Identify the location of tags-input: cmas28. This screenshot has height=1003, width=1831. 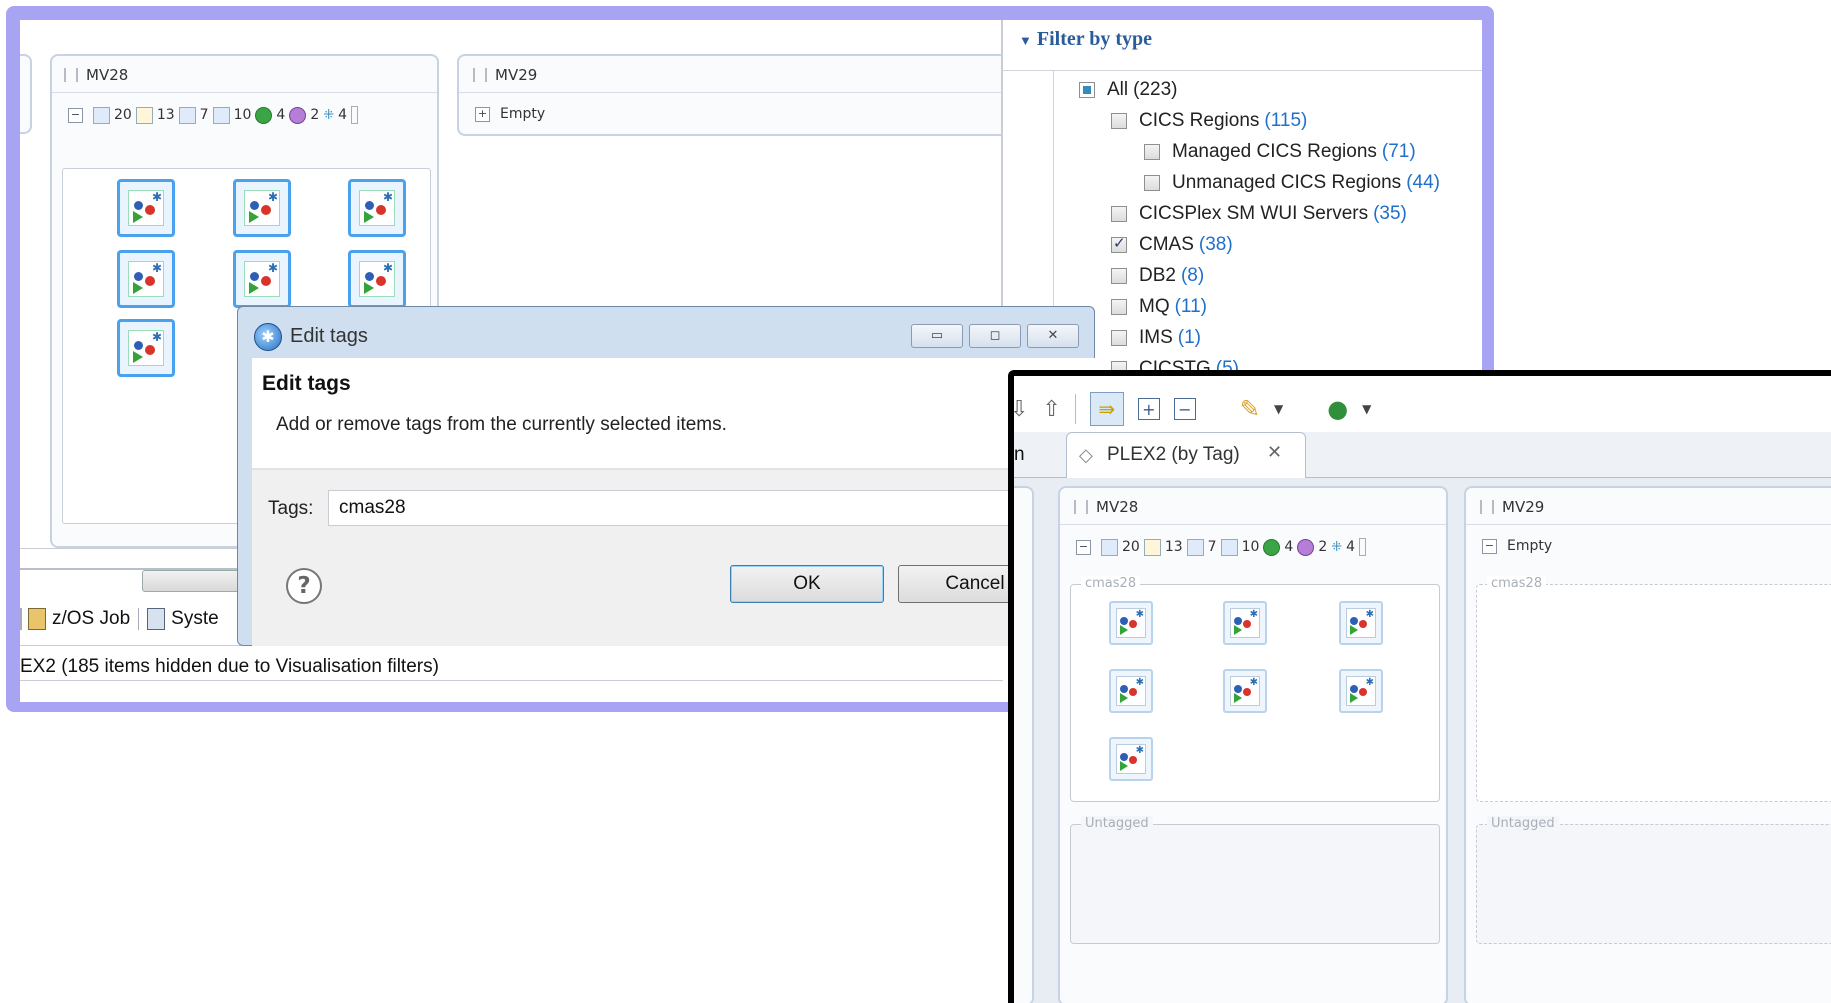
(712, 508).